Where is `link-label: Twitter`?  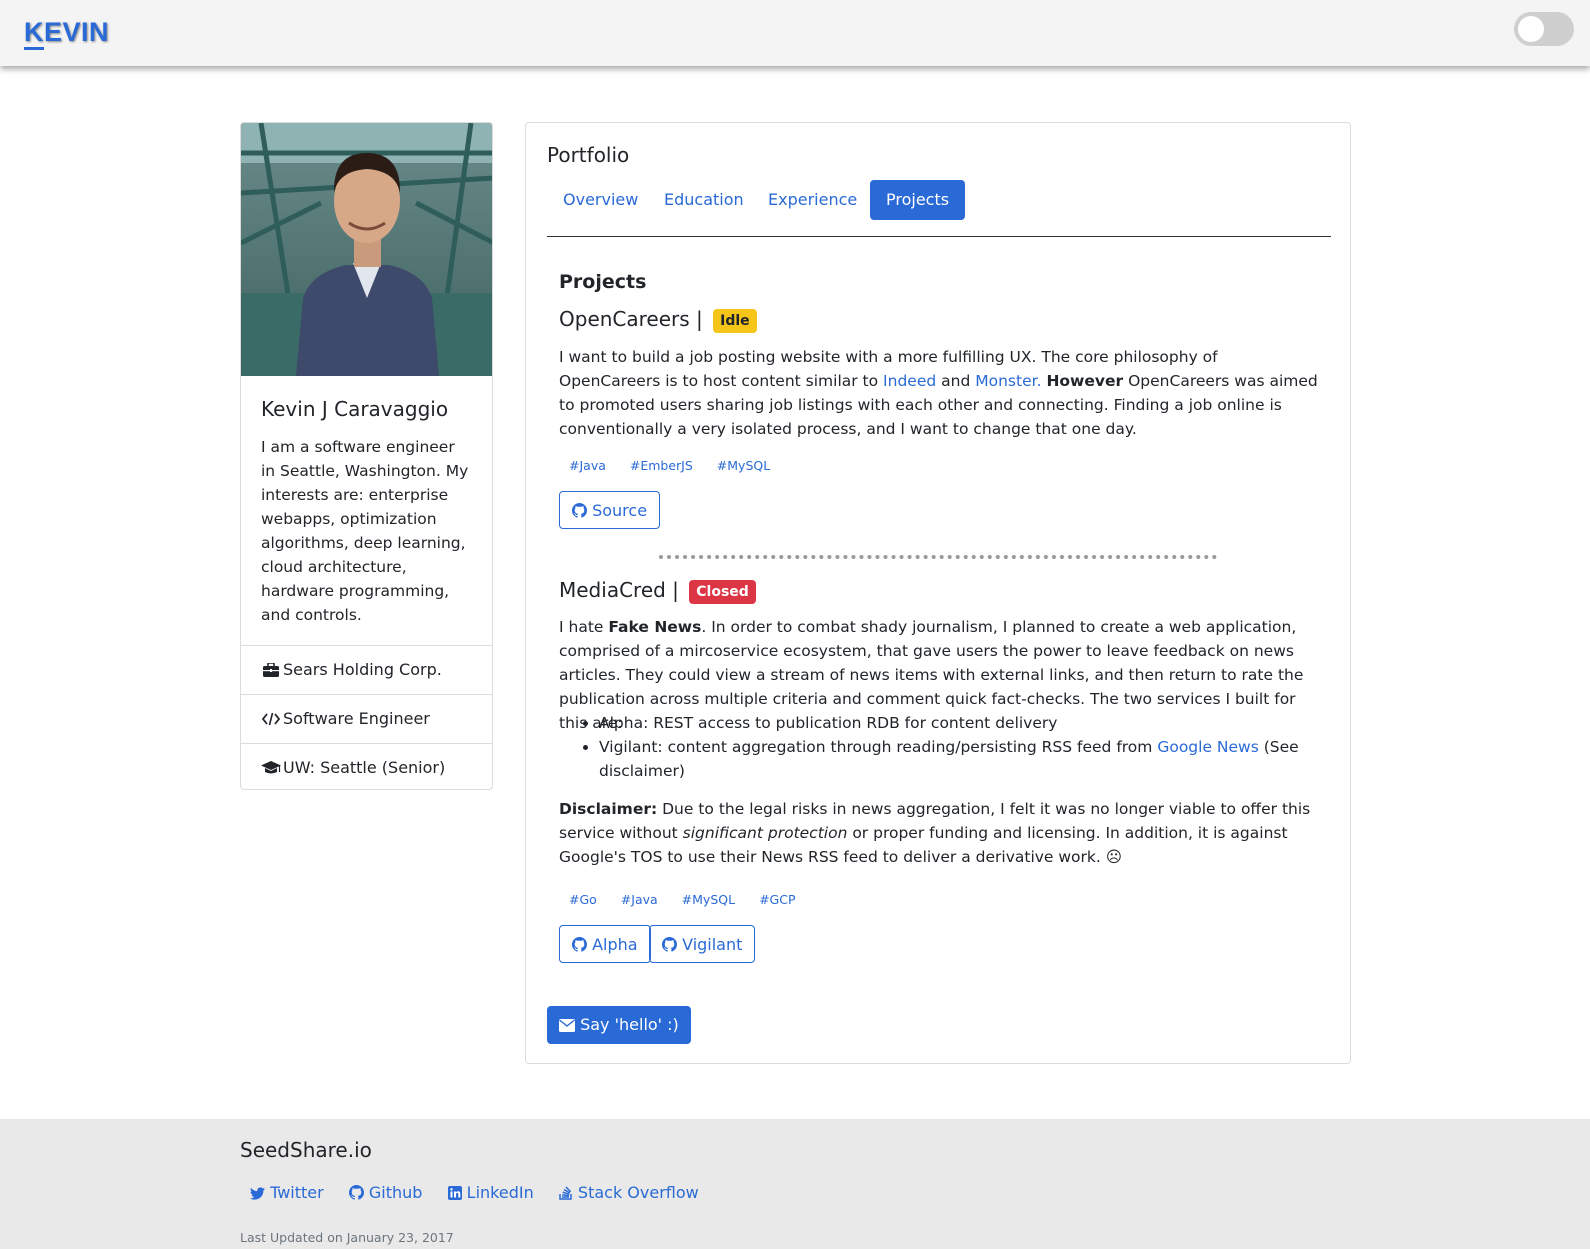
link-label: Twitter is located at coordinates (297, 1192).